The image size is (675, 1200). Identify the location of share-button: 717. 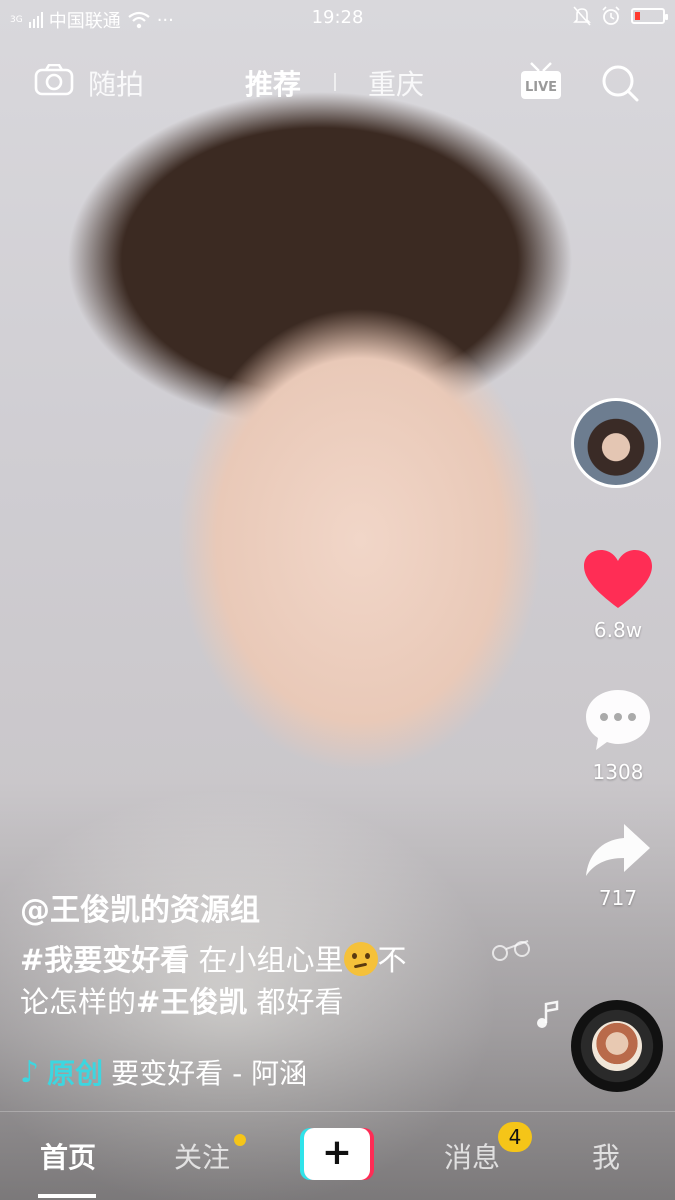
(618, 866).